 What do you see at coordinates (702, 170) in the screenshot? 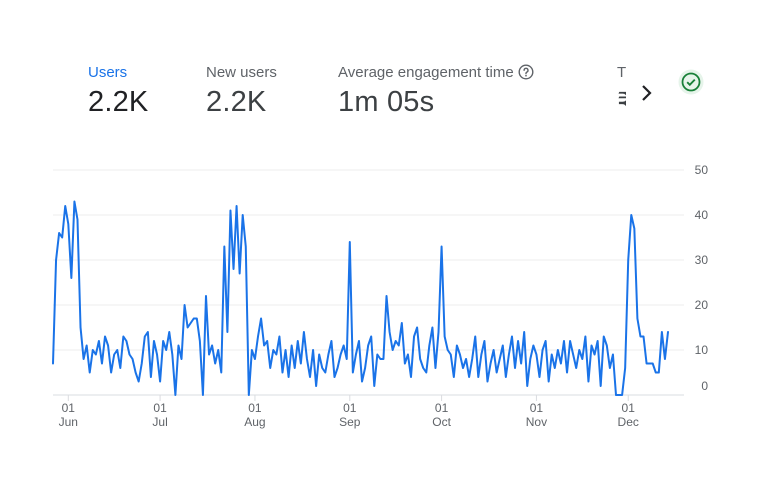
I see `y-tick-label: 50` at bounding box center [702, 170].